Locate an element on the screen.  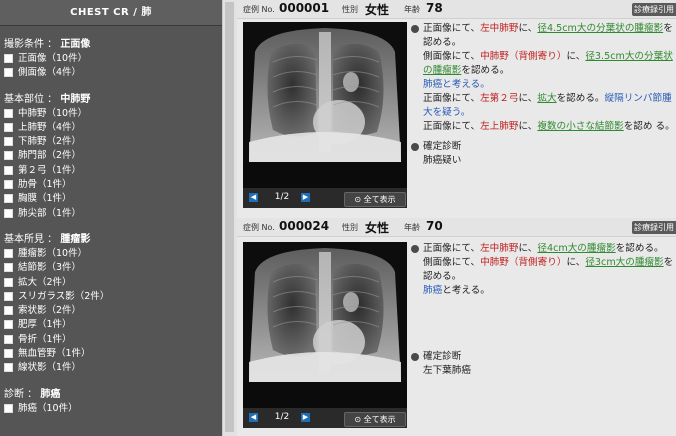
case-no-label: 症例 No. is located at coordinates (259, 227).